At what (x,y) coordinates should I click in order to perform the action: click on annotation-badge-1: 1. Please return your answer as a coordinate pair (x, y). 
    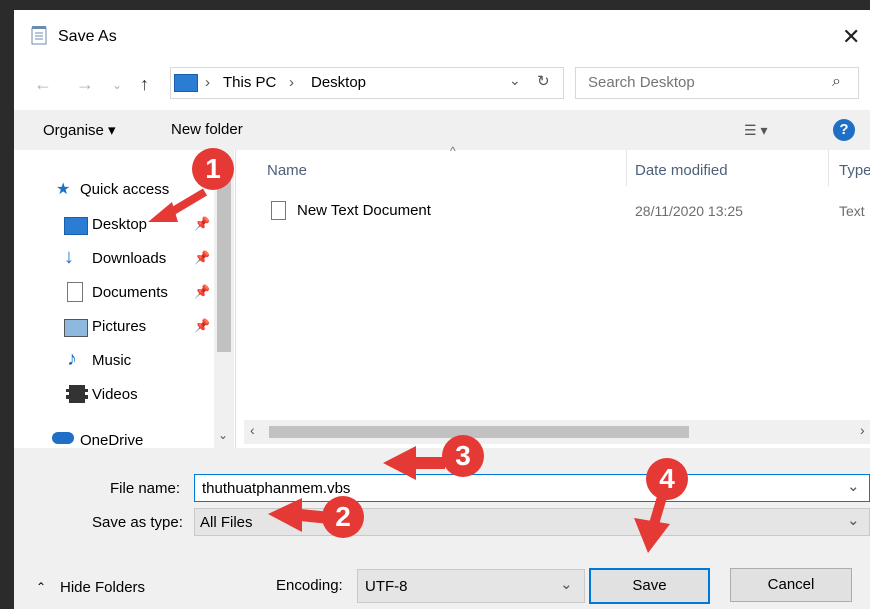
    Looking at the image, I should click on (213, 169).